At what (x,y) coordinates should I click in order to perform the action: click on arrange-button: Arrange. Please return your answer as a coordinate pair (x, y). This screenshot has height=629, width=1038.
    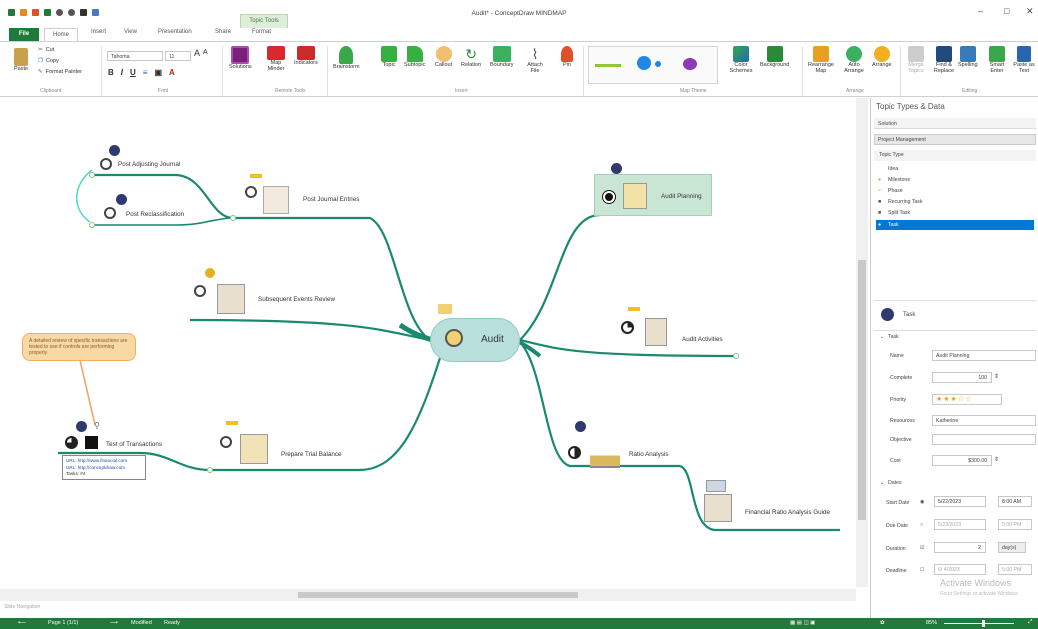
    Looking at the image, I should click on (882, 57).